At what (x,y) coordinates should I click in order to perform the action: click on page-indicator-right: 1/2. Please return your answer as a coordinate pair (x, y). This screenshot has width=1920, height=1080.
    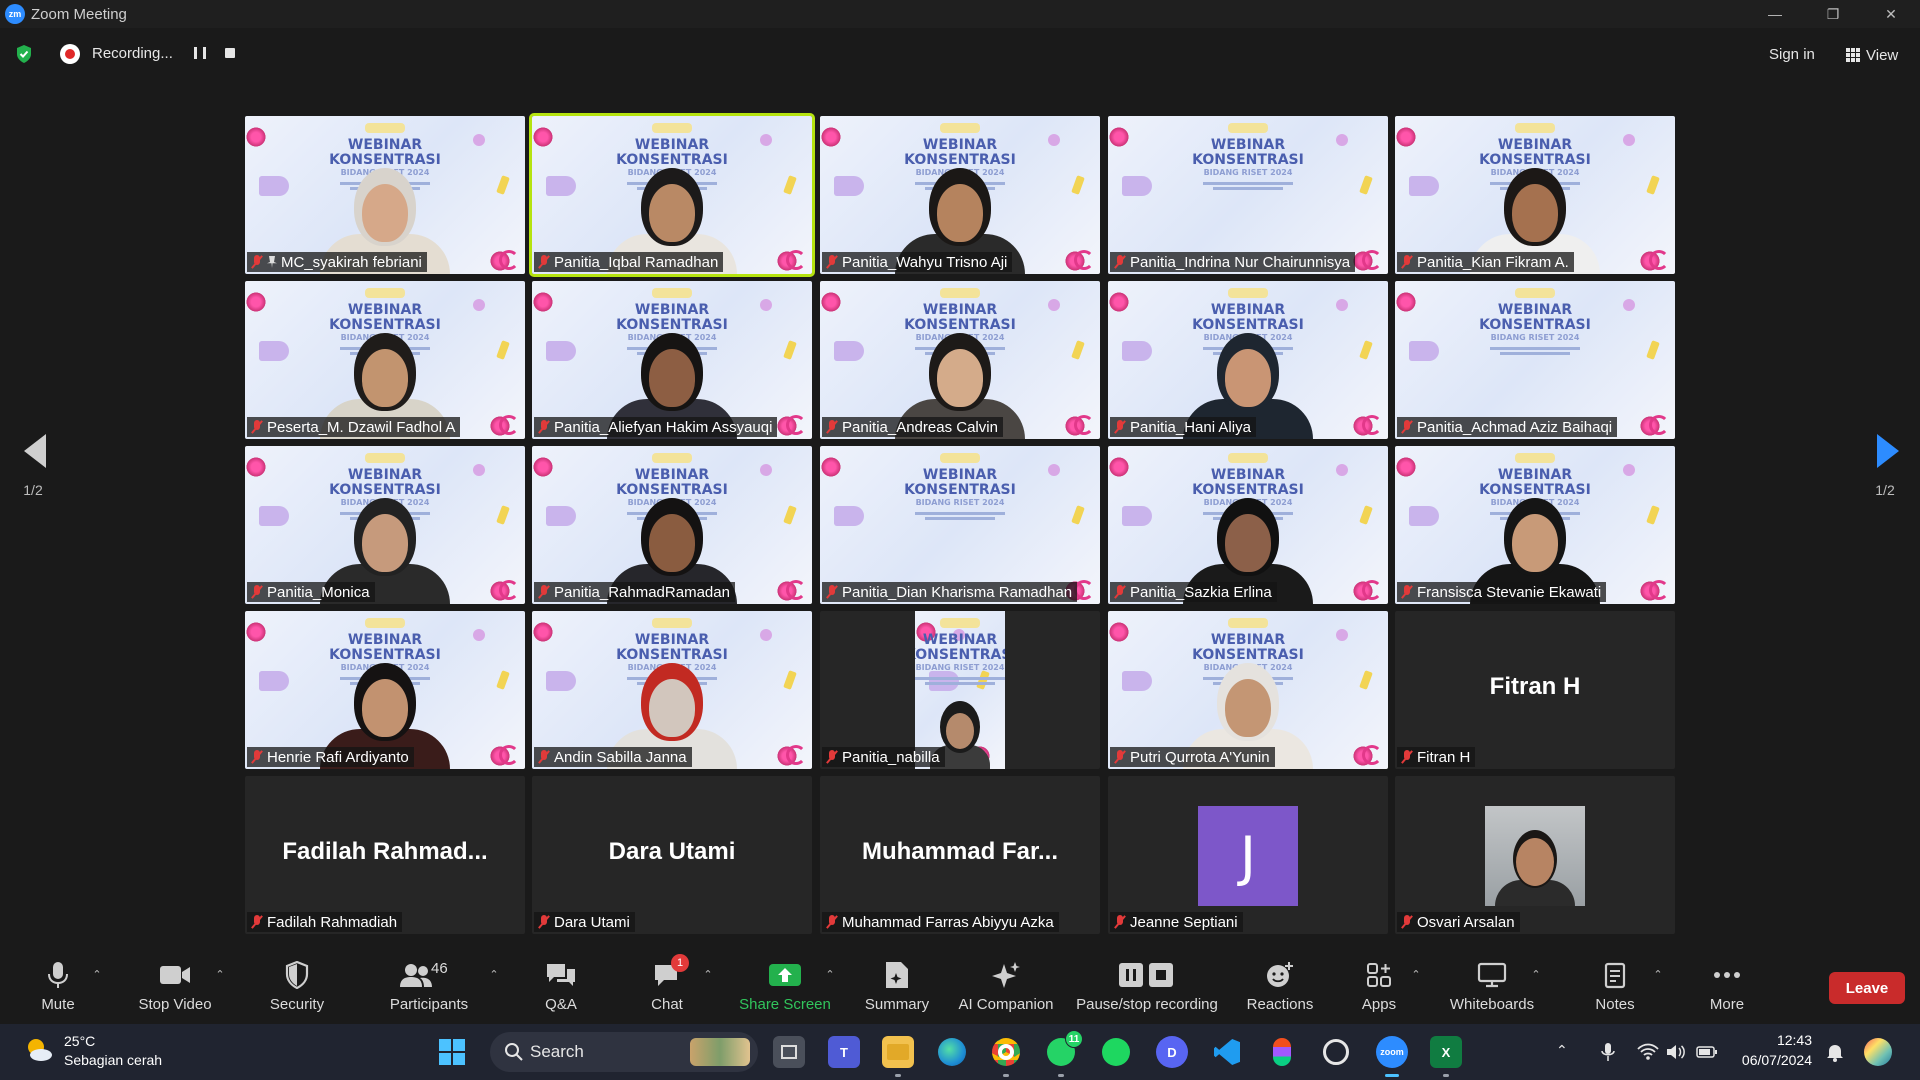
    Looking at the image, I should click on (1885, 490).